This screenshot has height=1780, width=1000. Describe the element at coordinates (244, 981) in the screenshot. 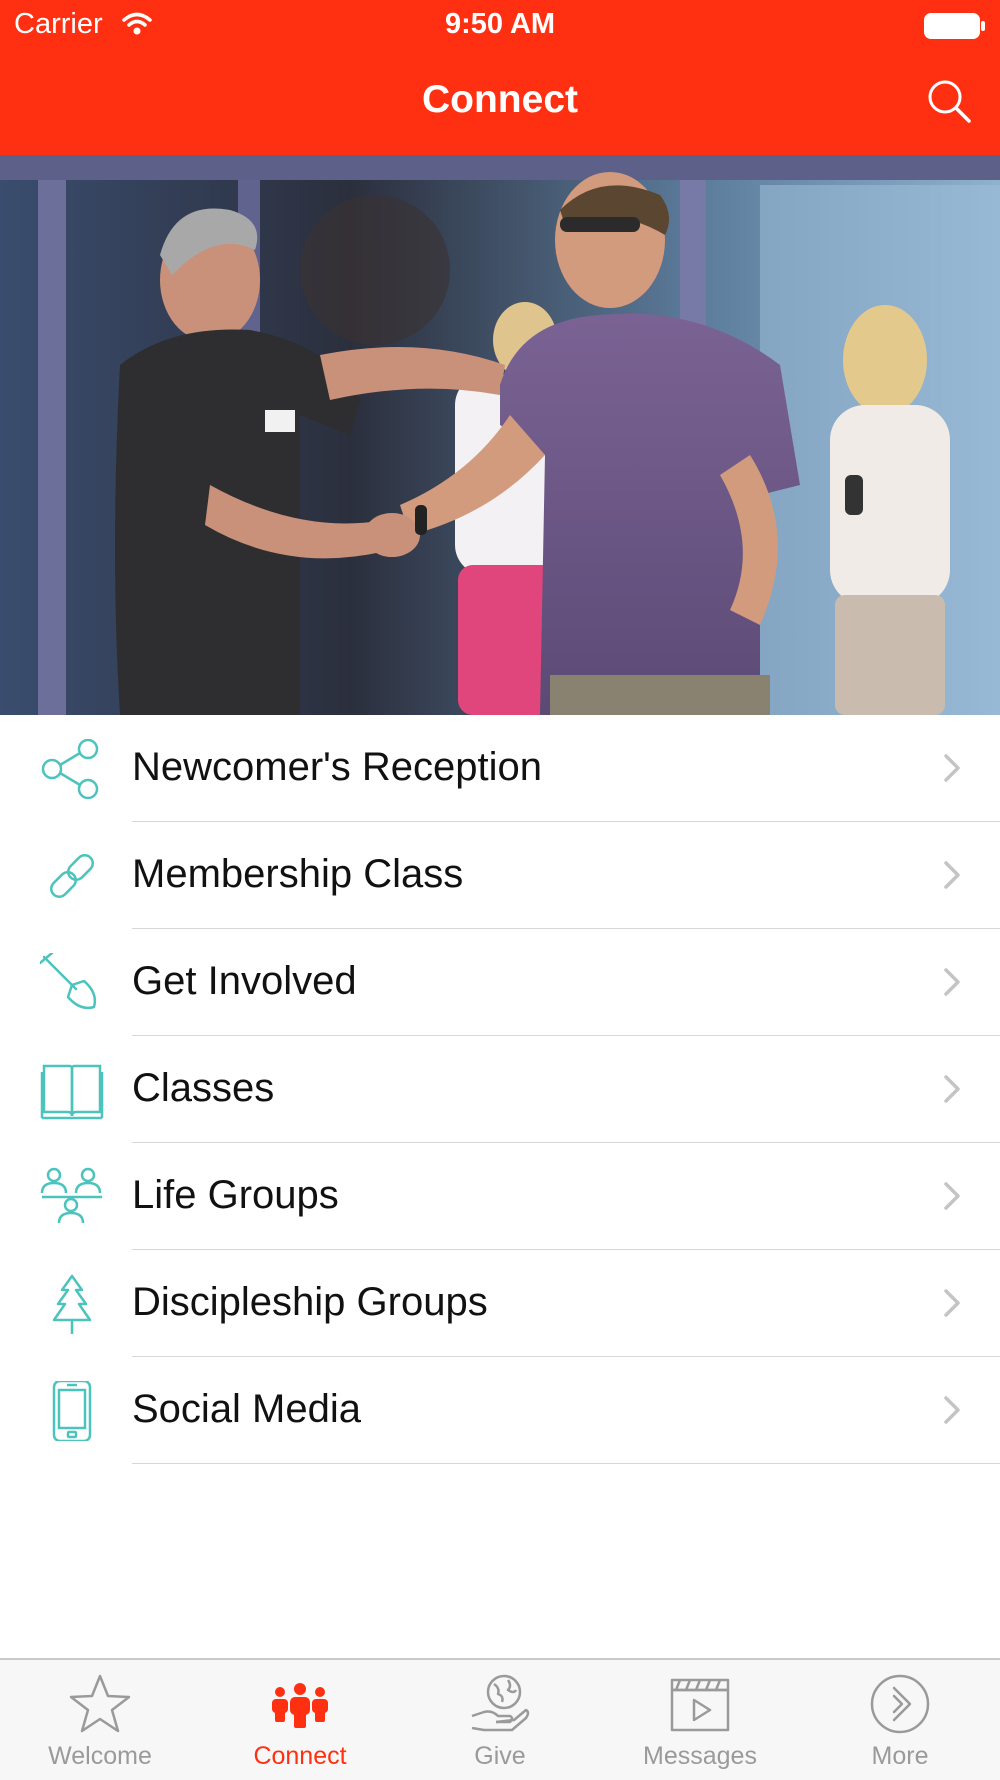

I see `menu-item-label: Get Involved` at that location.